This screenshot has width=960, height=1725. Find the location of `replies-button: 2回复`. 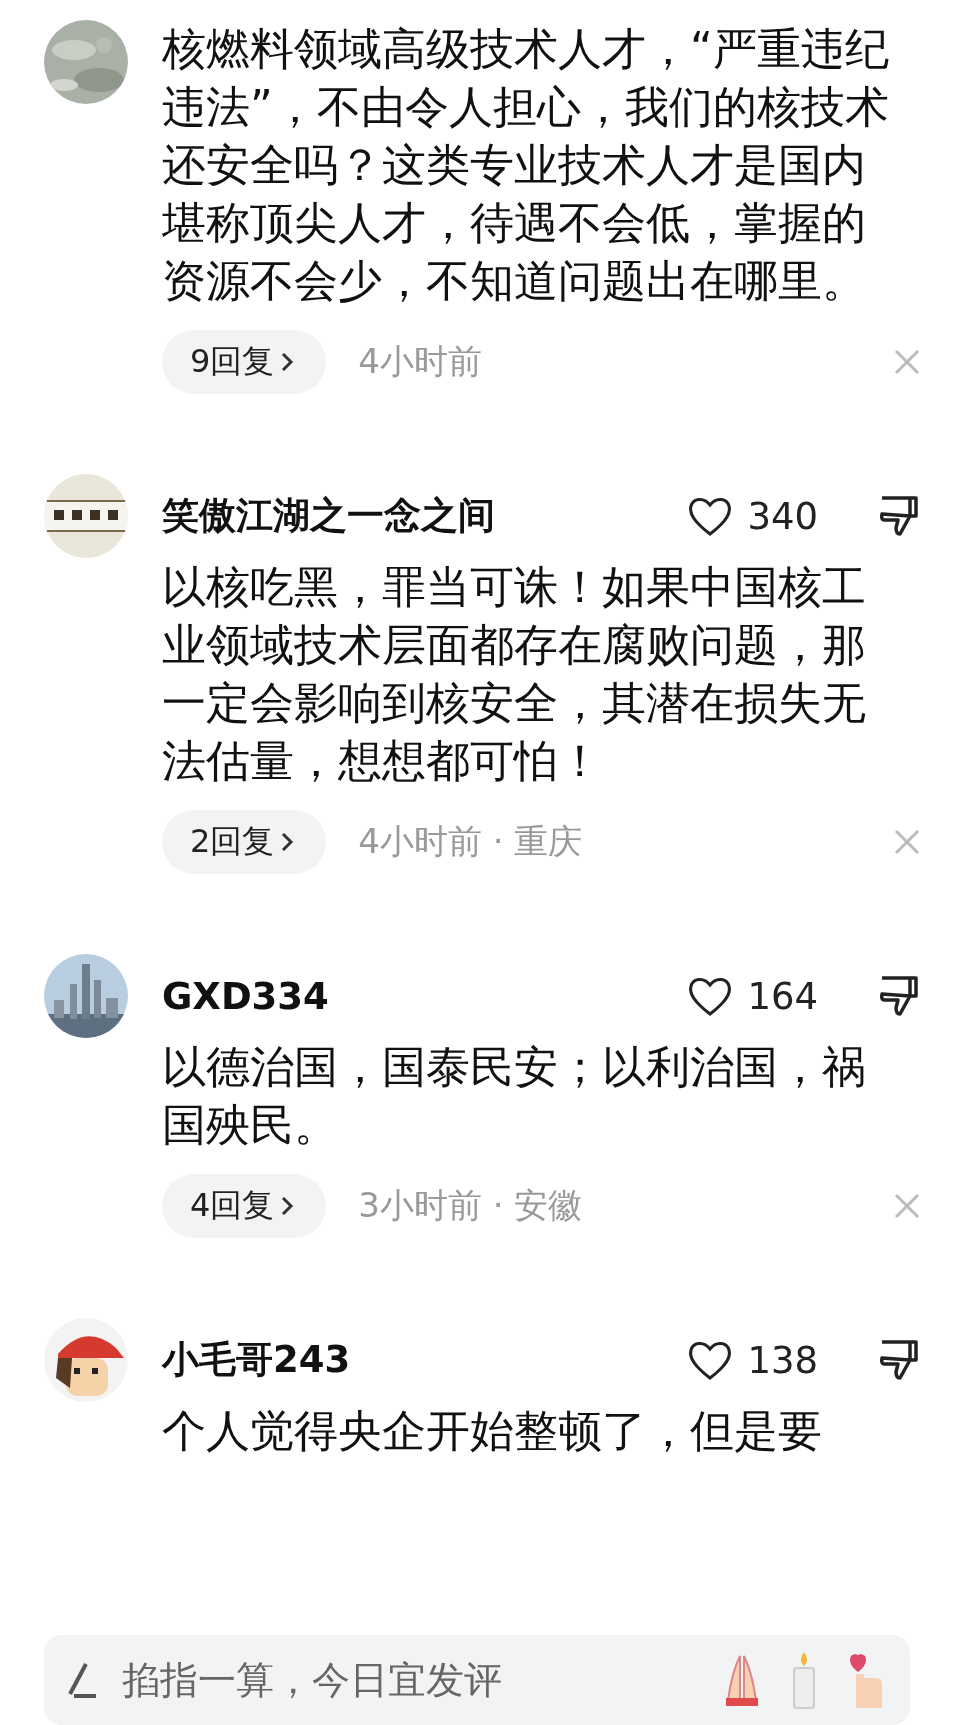

replies-button: 2回复 is located at coordinates (244, 842).